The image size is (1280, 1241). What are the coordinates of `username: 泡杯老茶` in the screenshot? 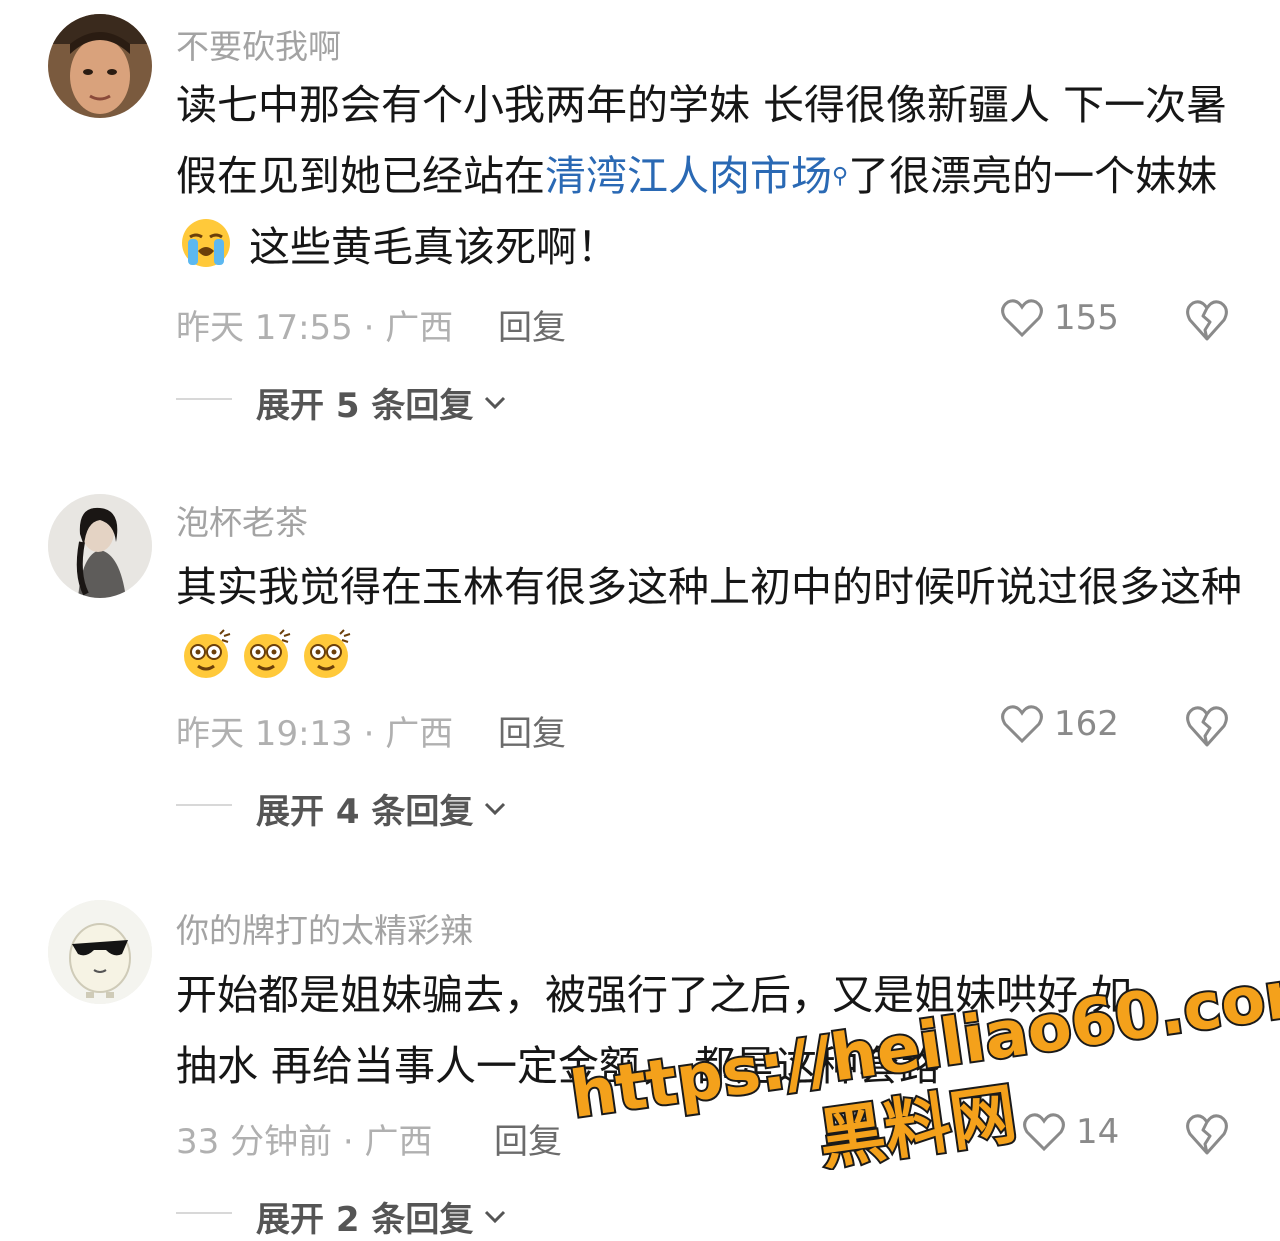 It's located at (242, 520).